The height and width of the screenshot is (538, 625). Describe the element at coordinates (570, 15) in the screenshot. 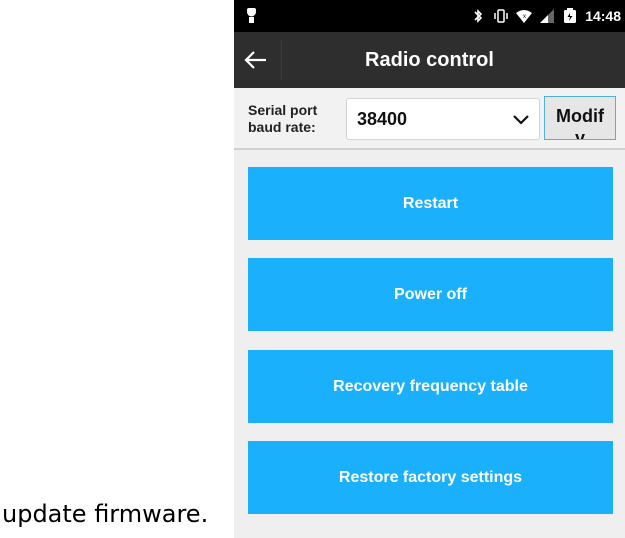

I see `battery-icon` at that location.